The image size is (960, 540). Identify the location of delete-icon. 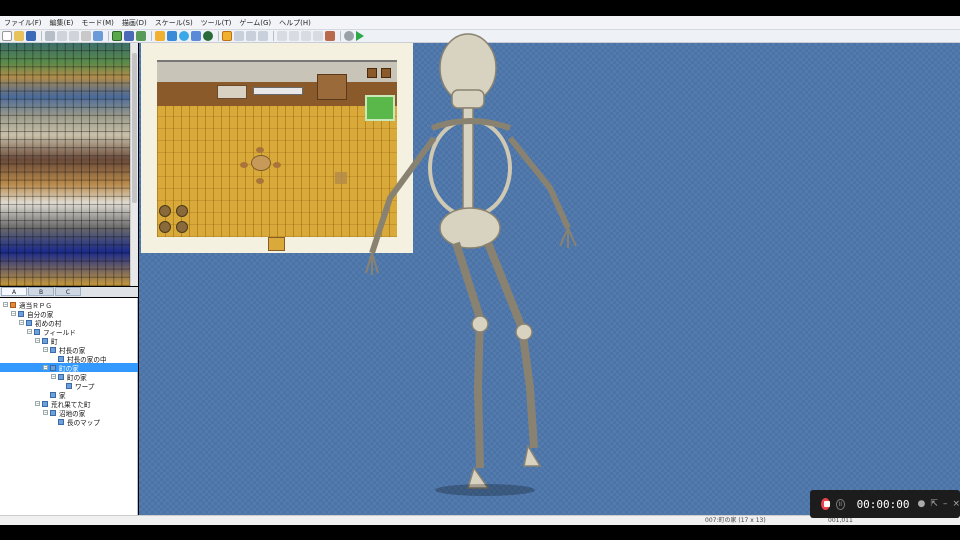
(86, 36).